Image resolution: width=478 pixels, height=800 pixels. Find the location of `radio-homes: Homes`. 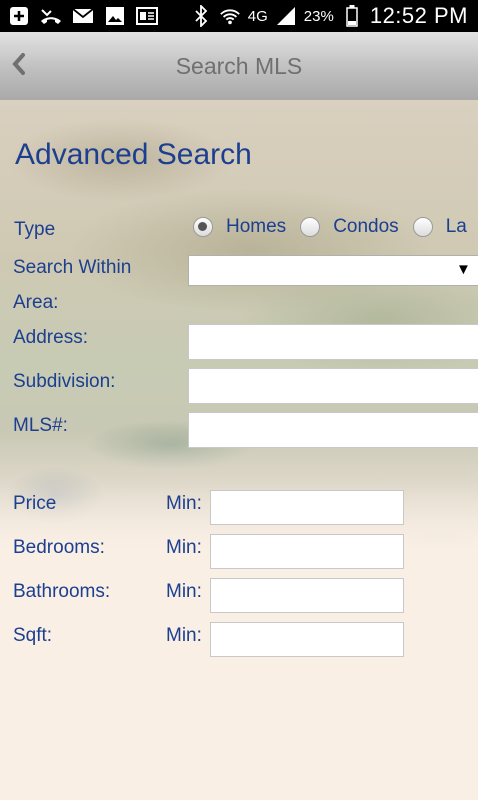

radio-homes: Homes is located at coordinates (239, 227).